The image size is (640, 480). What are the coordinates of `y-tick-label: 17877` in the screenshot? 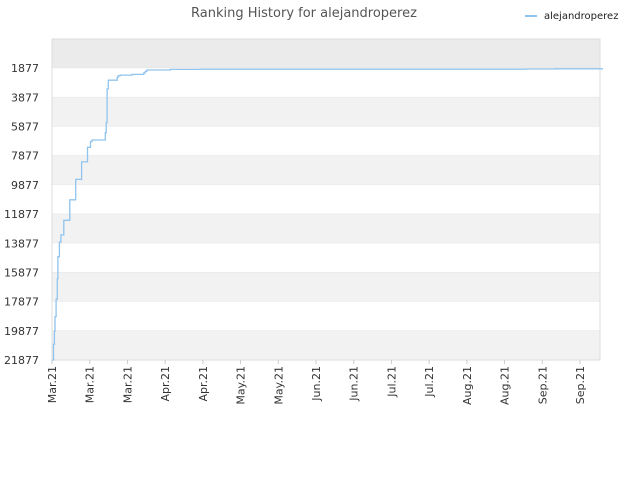 It's located at (21, 302).